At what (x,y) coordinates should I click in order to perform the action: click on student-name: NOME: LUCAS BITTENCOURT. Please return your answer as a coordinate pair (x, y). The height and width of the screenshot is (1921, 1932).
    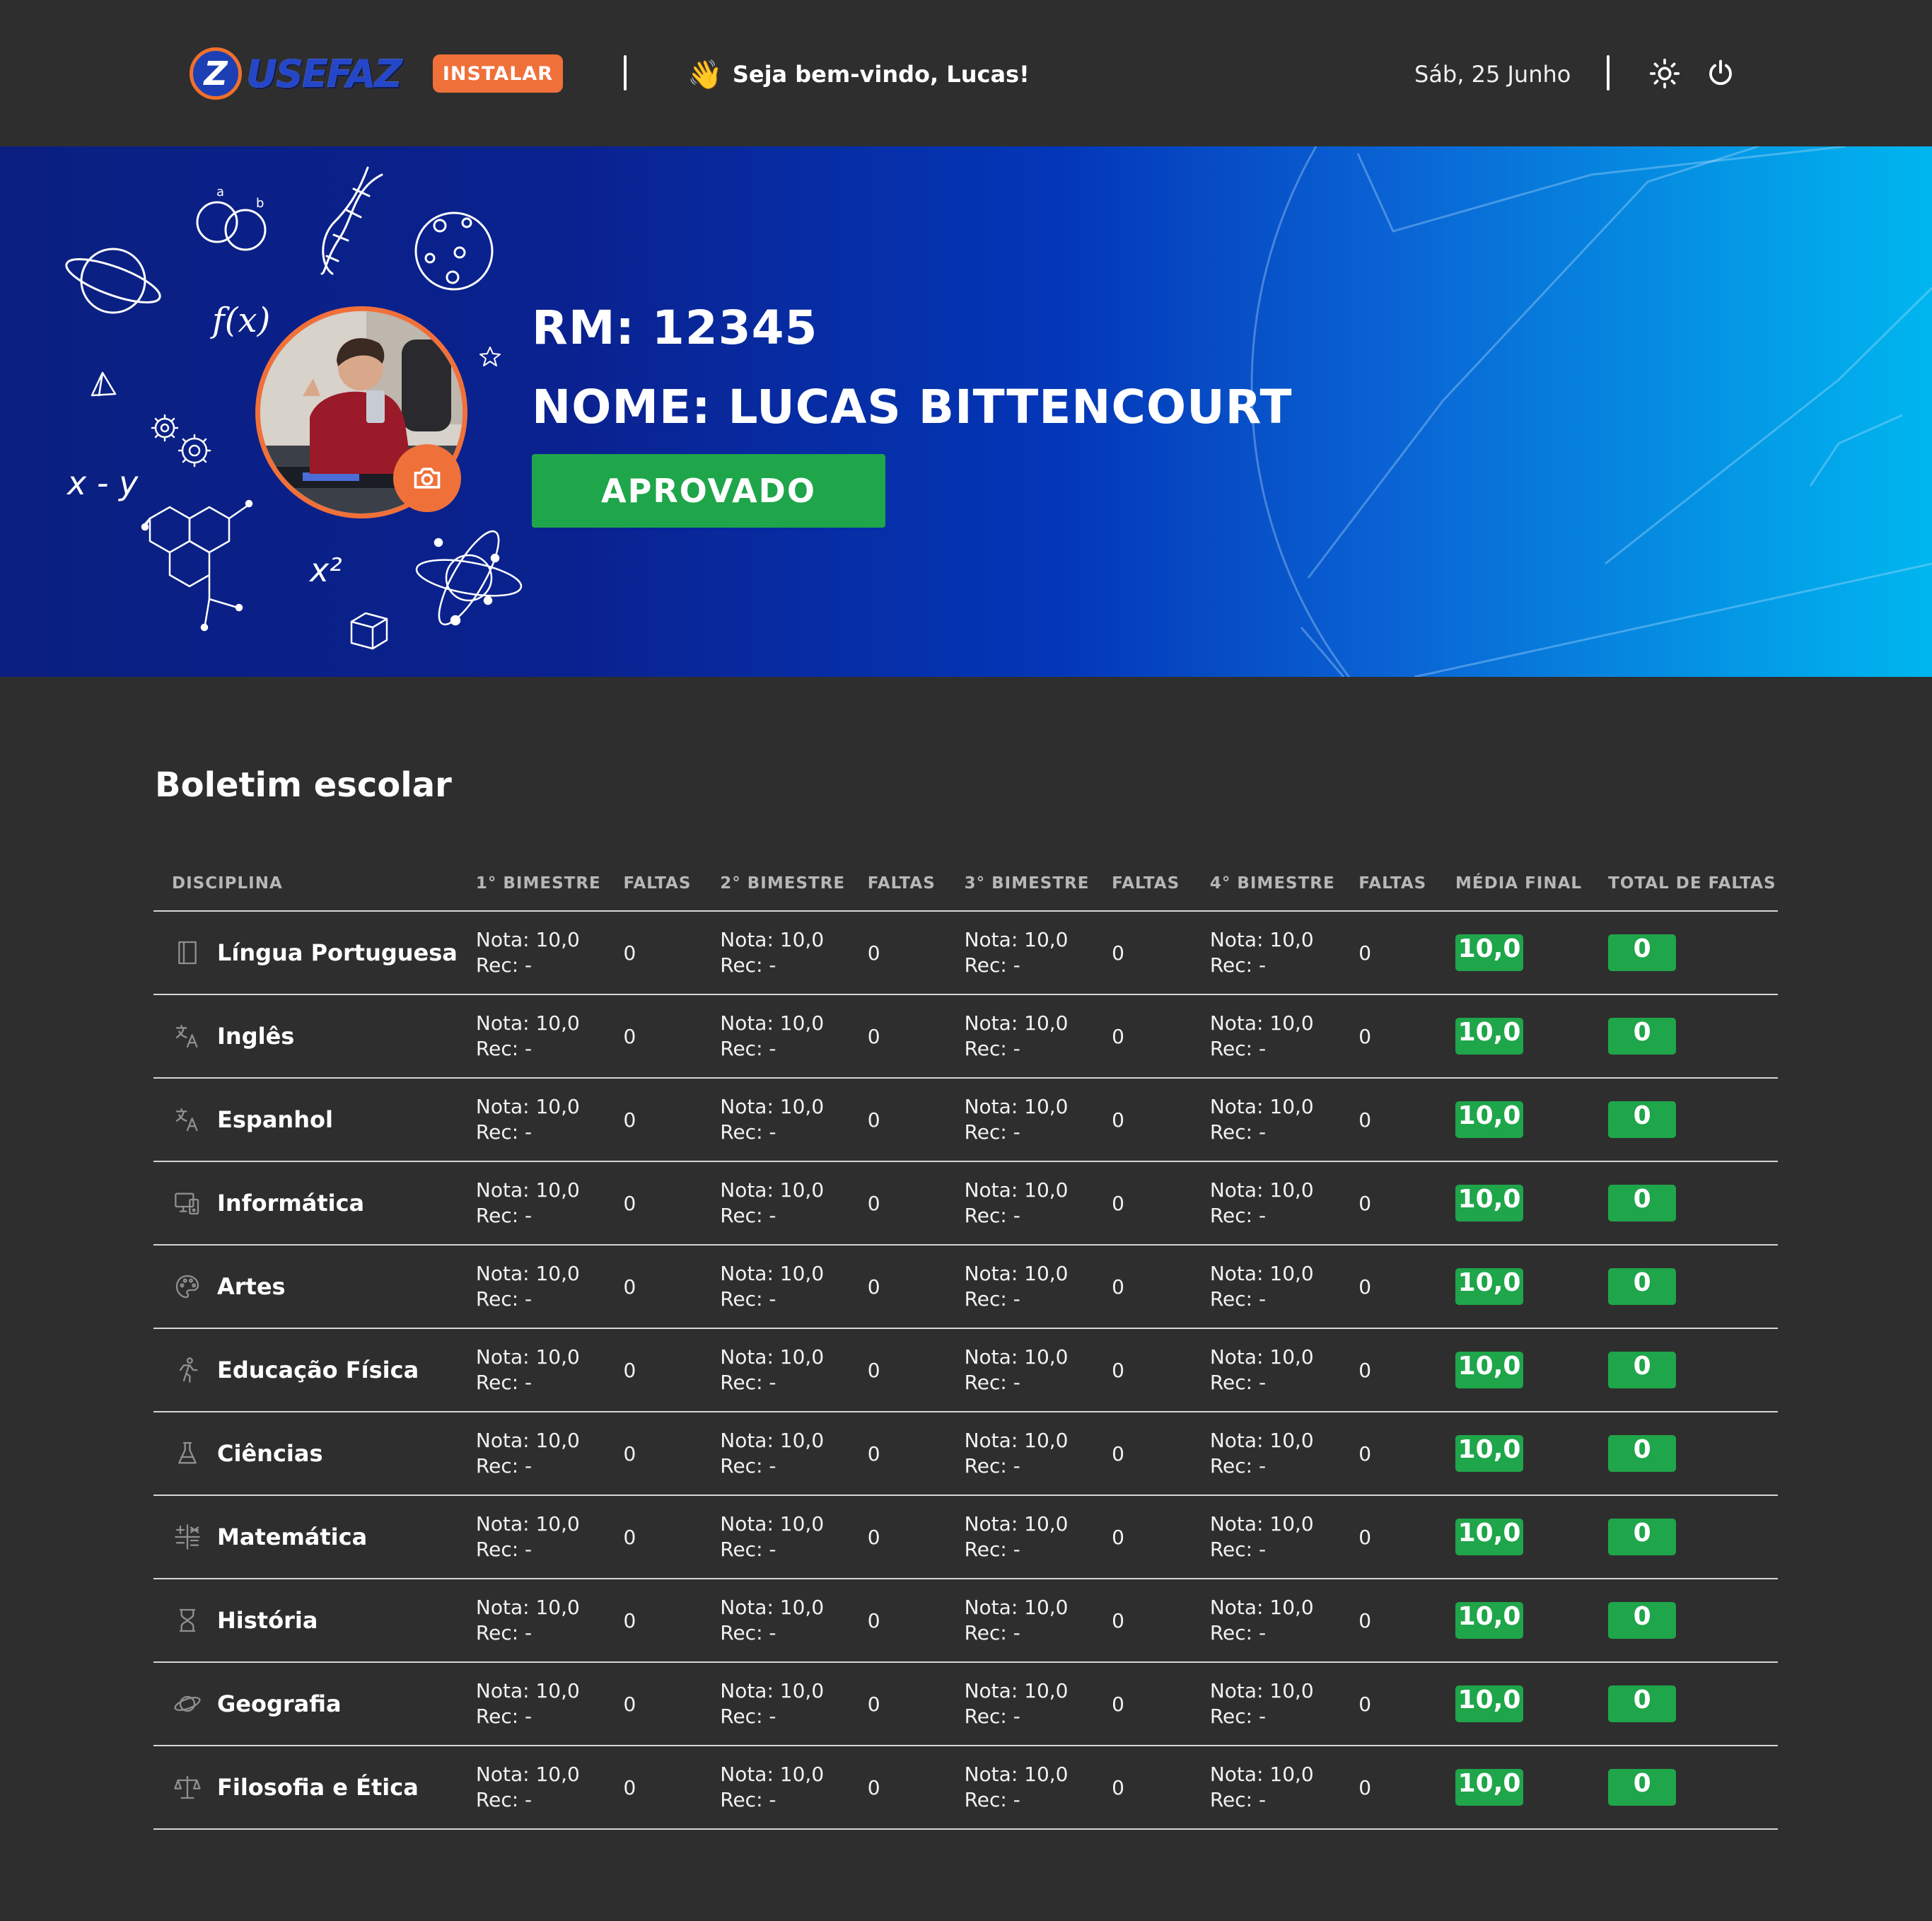
    Looking at the image, I should click on (912, 407).